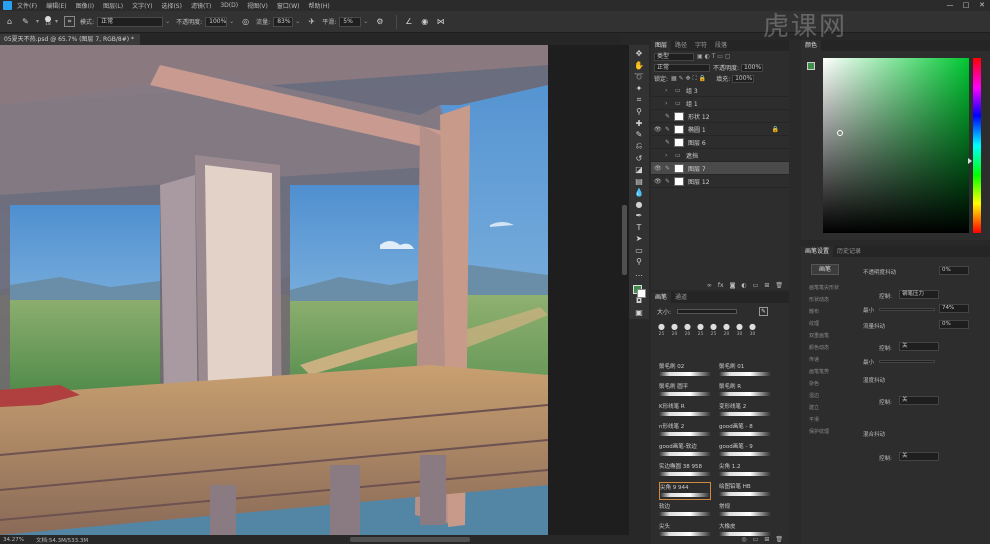 Image resolution: width=990 pixels, height=544 pixels. I want to click on layer-kind-filter: 类型, so click(674, 56).